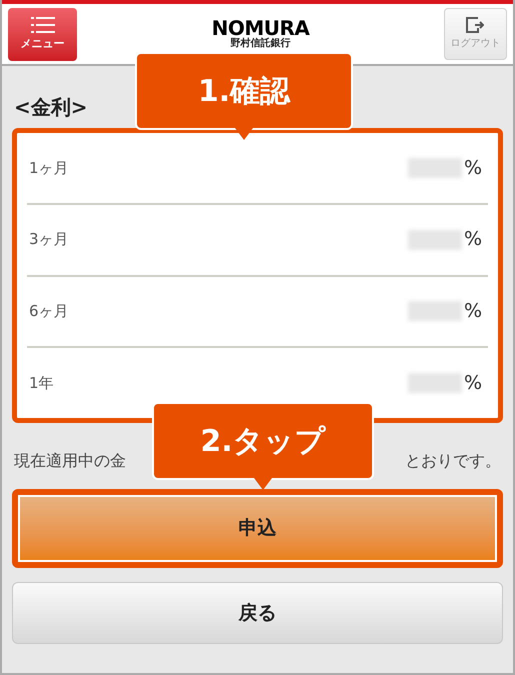  Describe the element at coordinates (257, 613) in the screenshot. I see `back-button: 戻る` at that location.